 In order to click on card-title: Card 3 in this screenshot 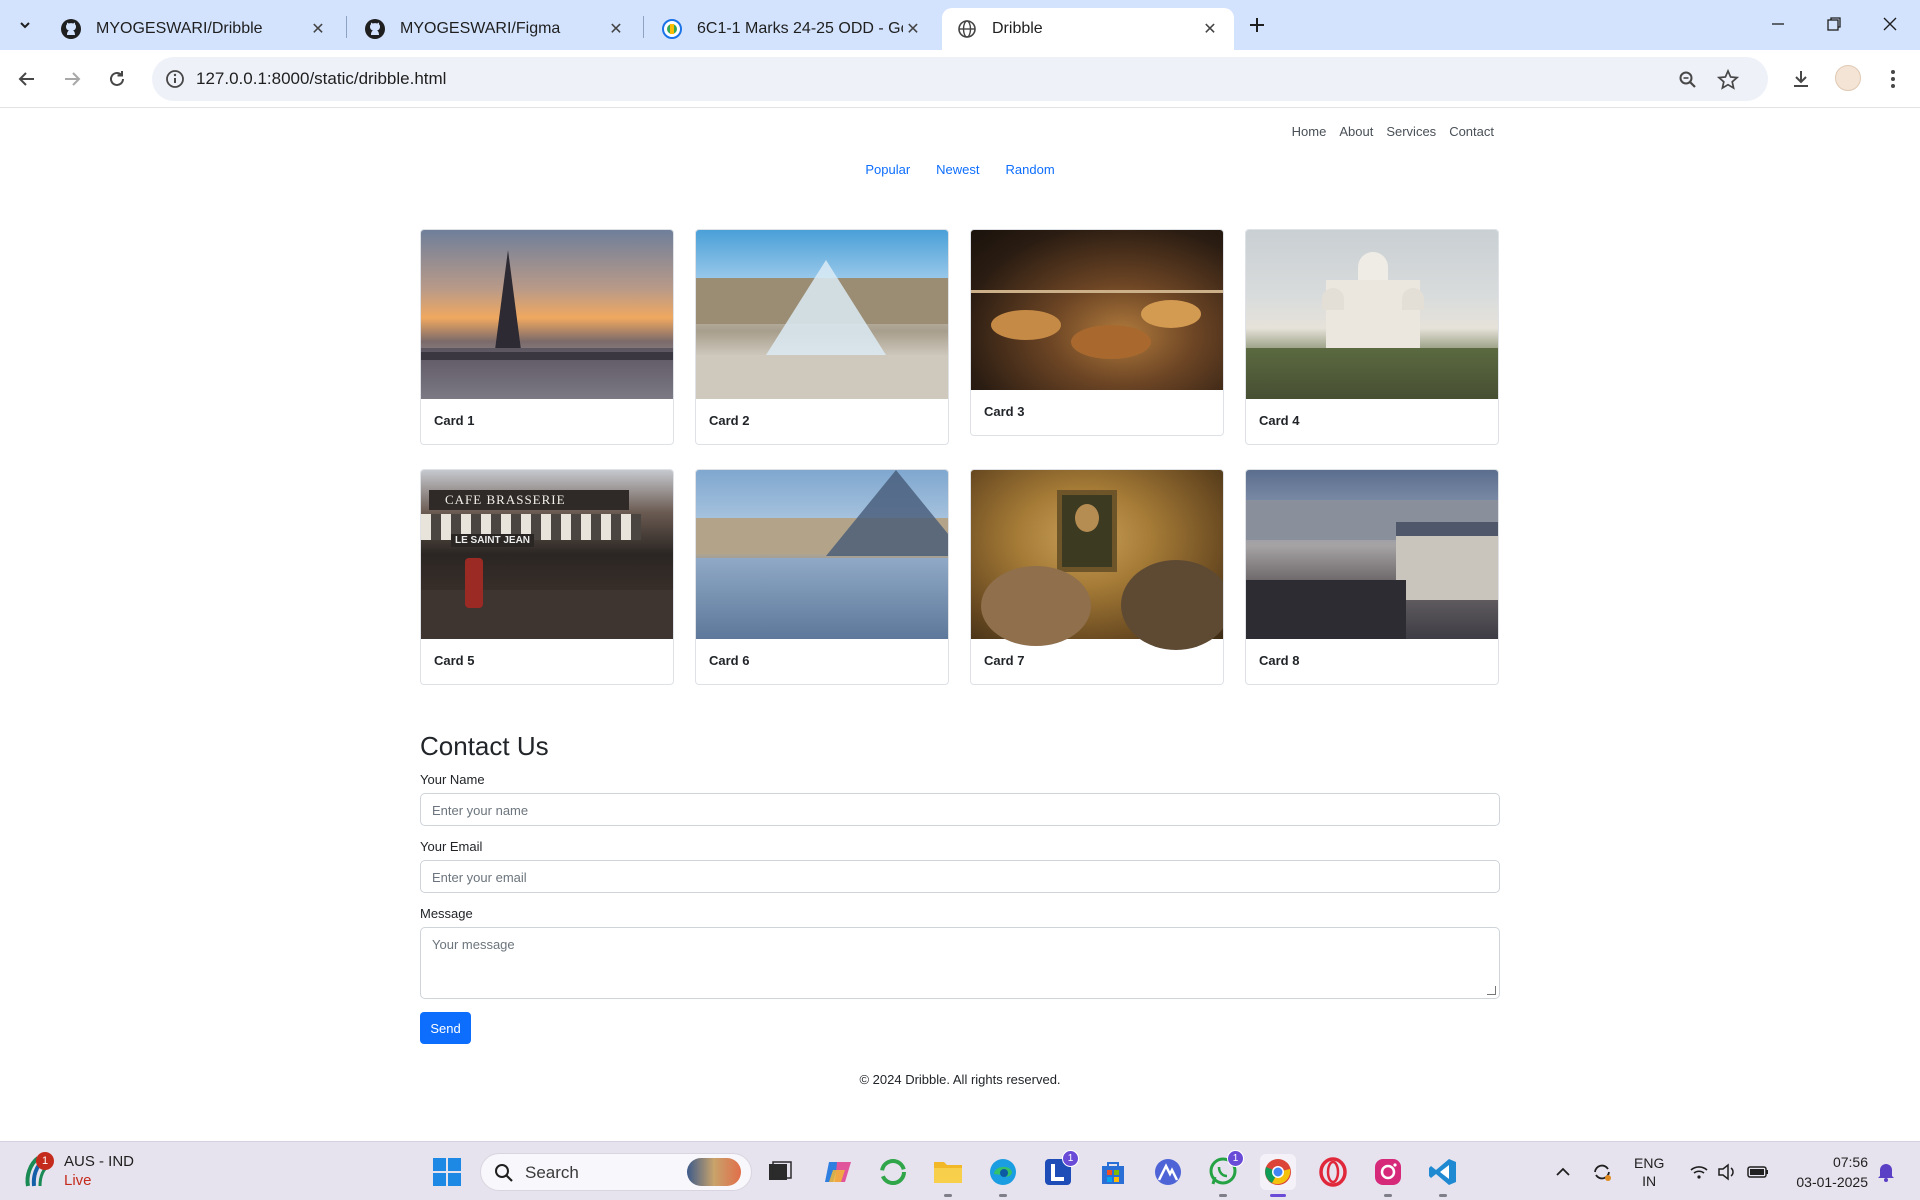, I will do `click(1004, 411)`.